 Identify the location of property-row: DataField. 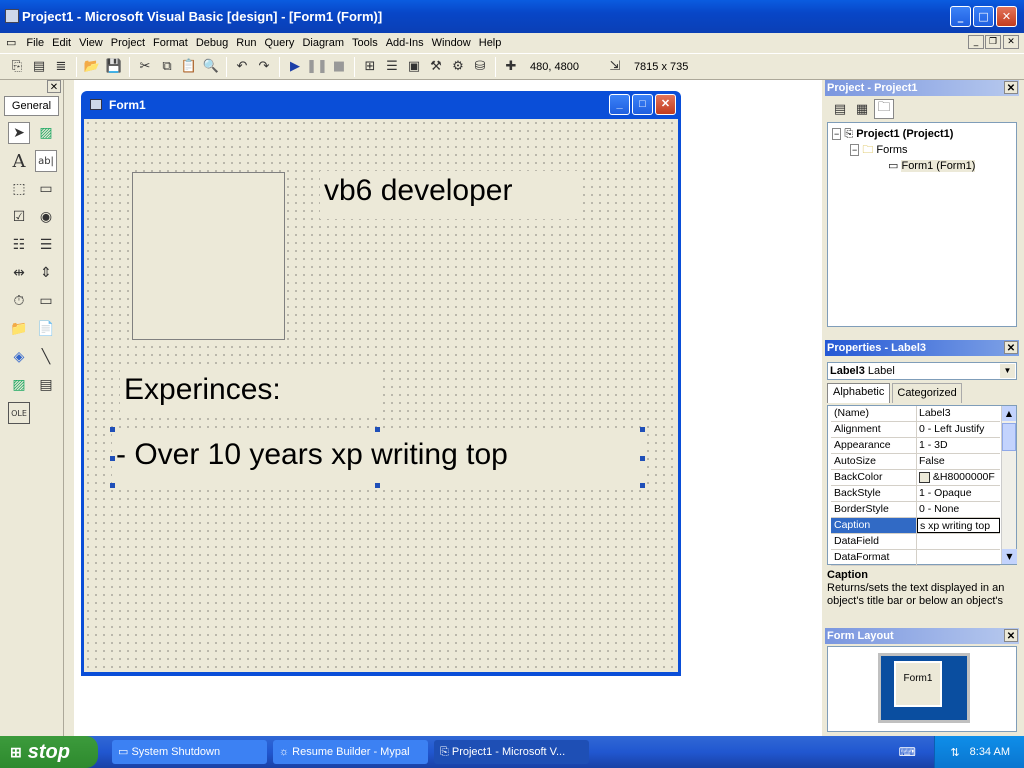
(915, 542).